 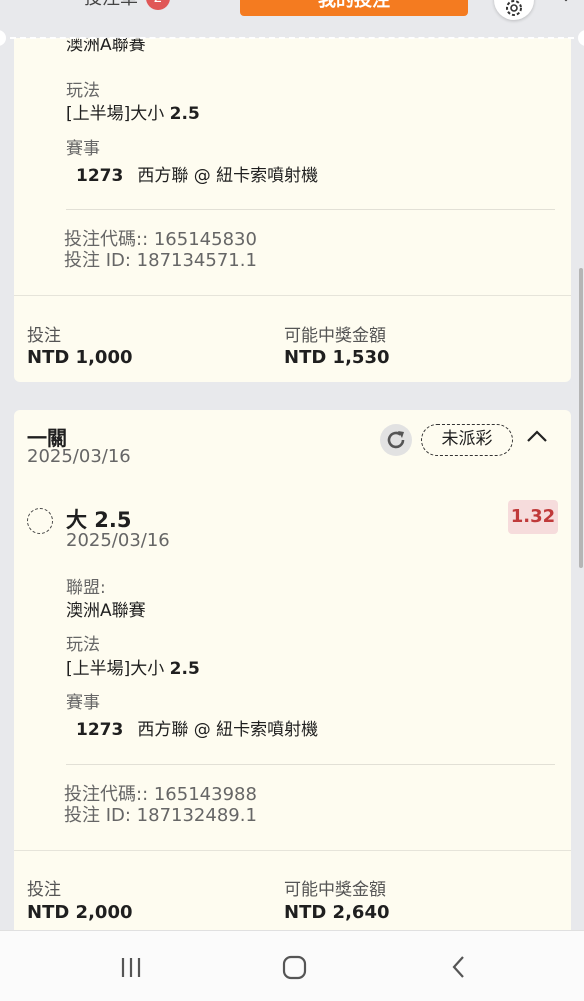 I want to click on odds-badge: 1.32, so click(x=533, y=517).